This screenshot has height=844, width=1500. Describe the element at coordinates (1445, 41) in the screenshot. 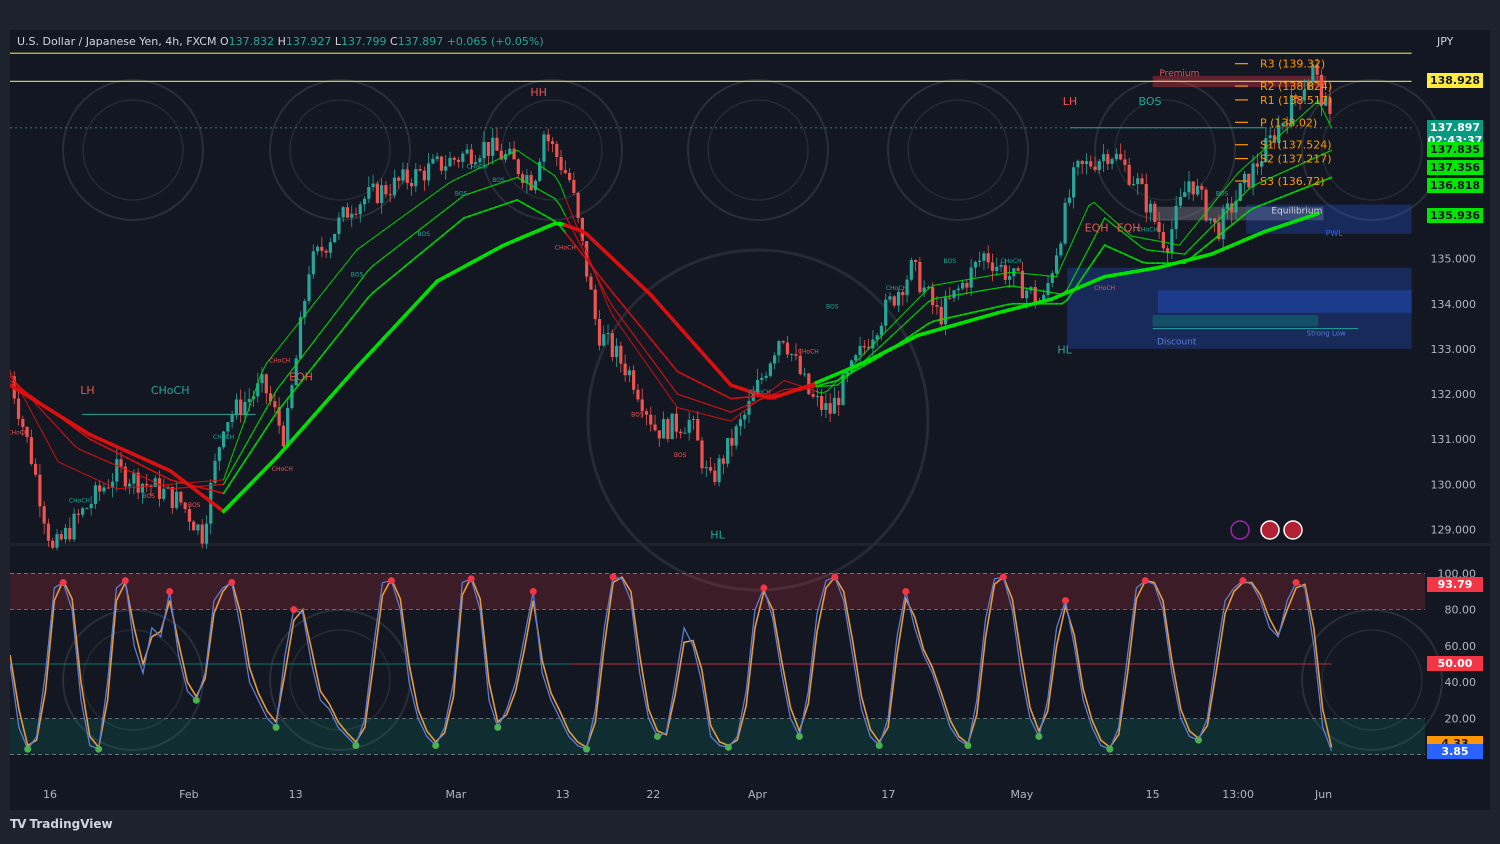

I see `currency-label: JPY` at that location.